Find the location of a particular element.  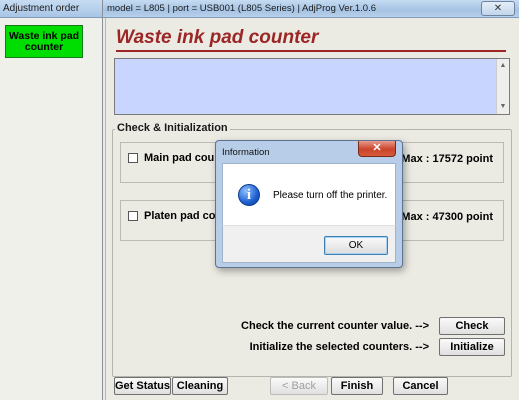

get-status-button: Get Status is located at coordinates (142, 386).